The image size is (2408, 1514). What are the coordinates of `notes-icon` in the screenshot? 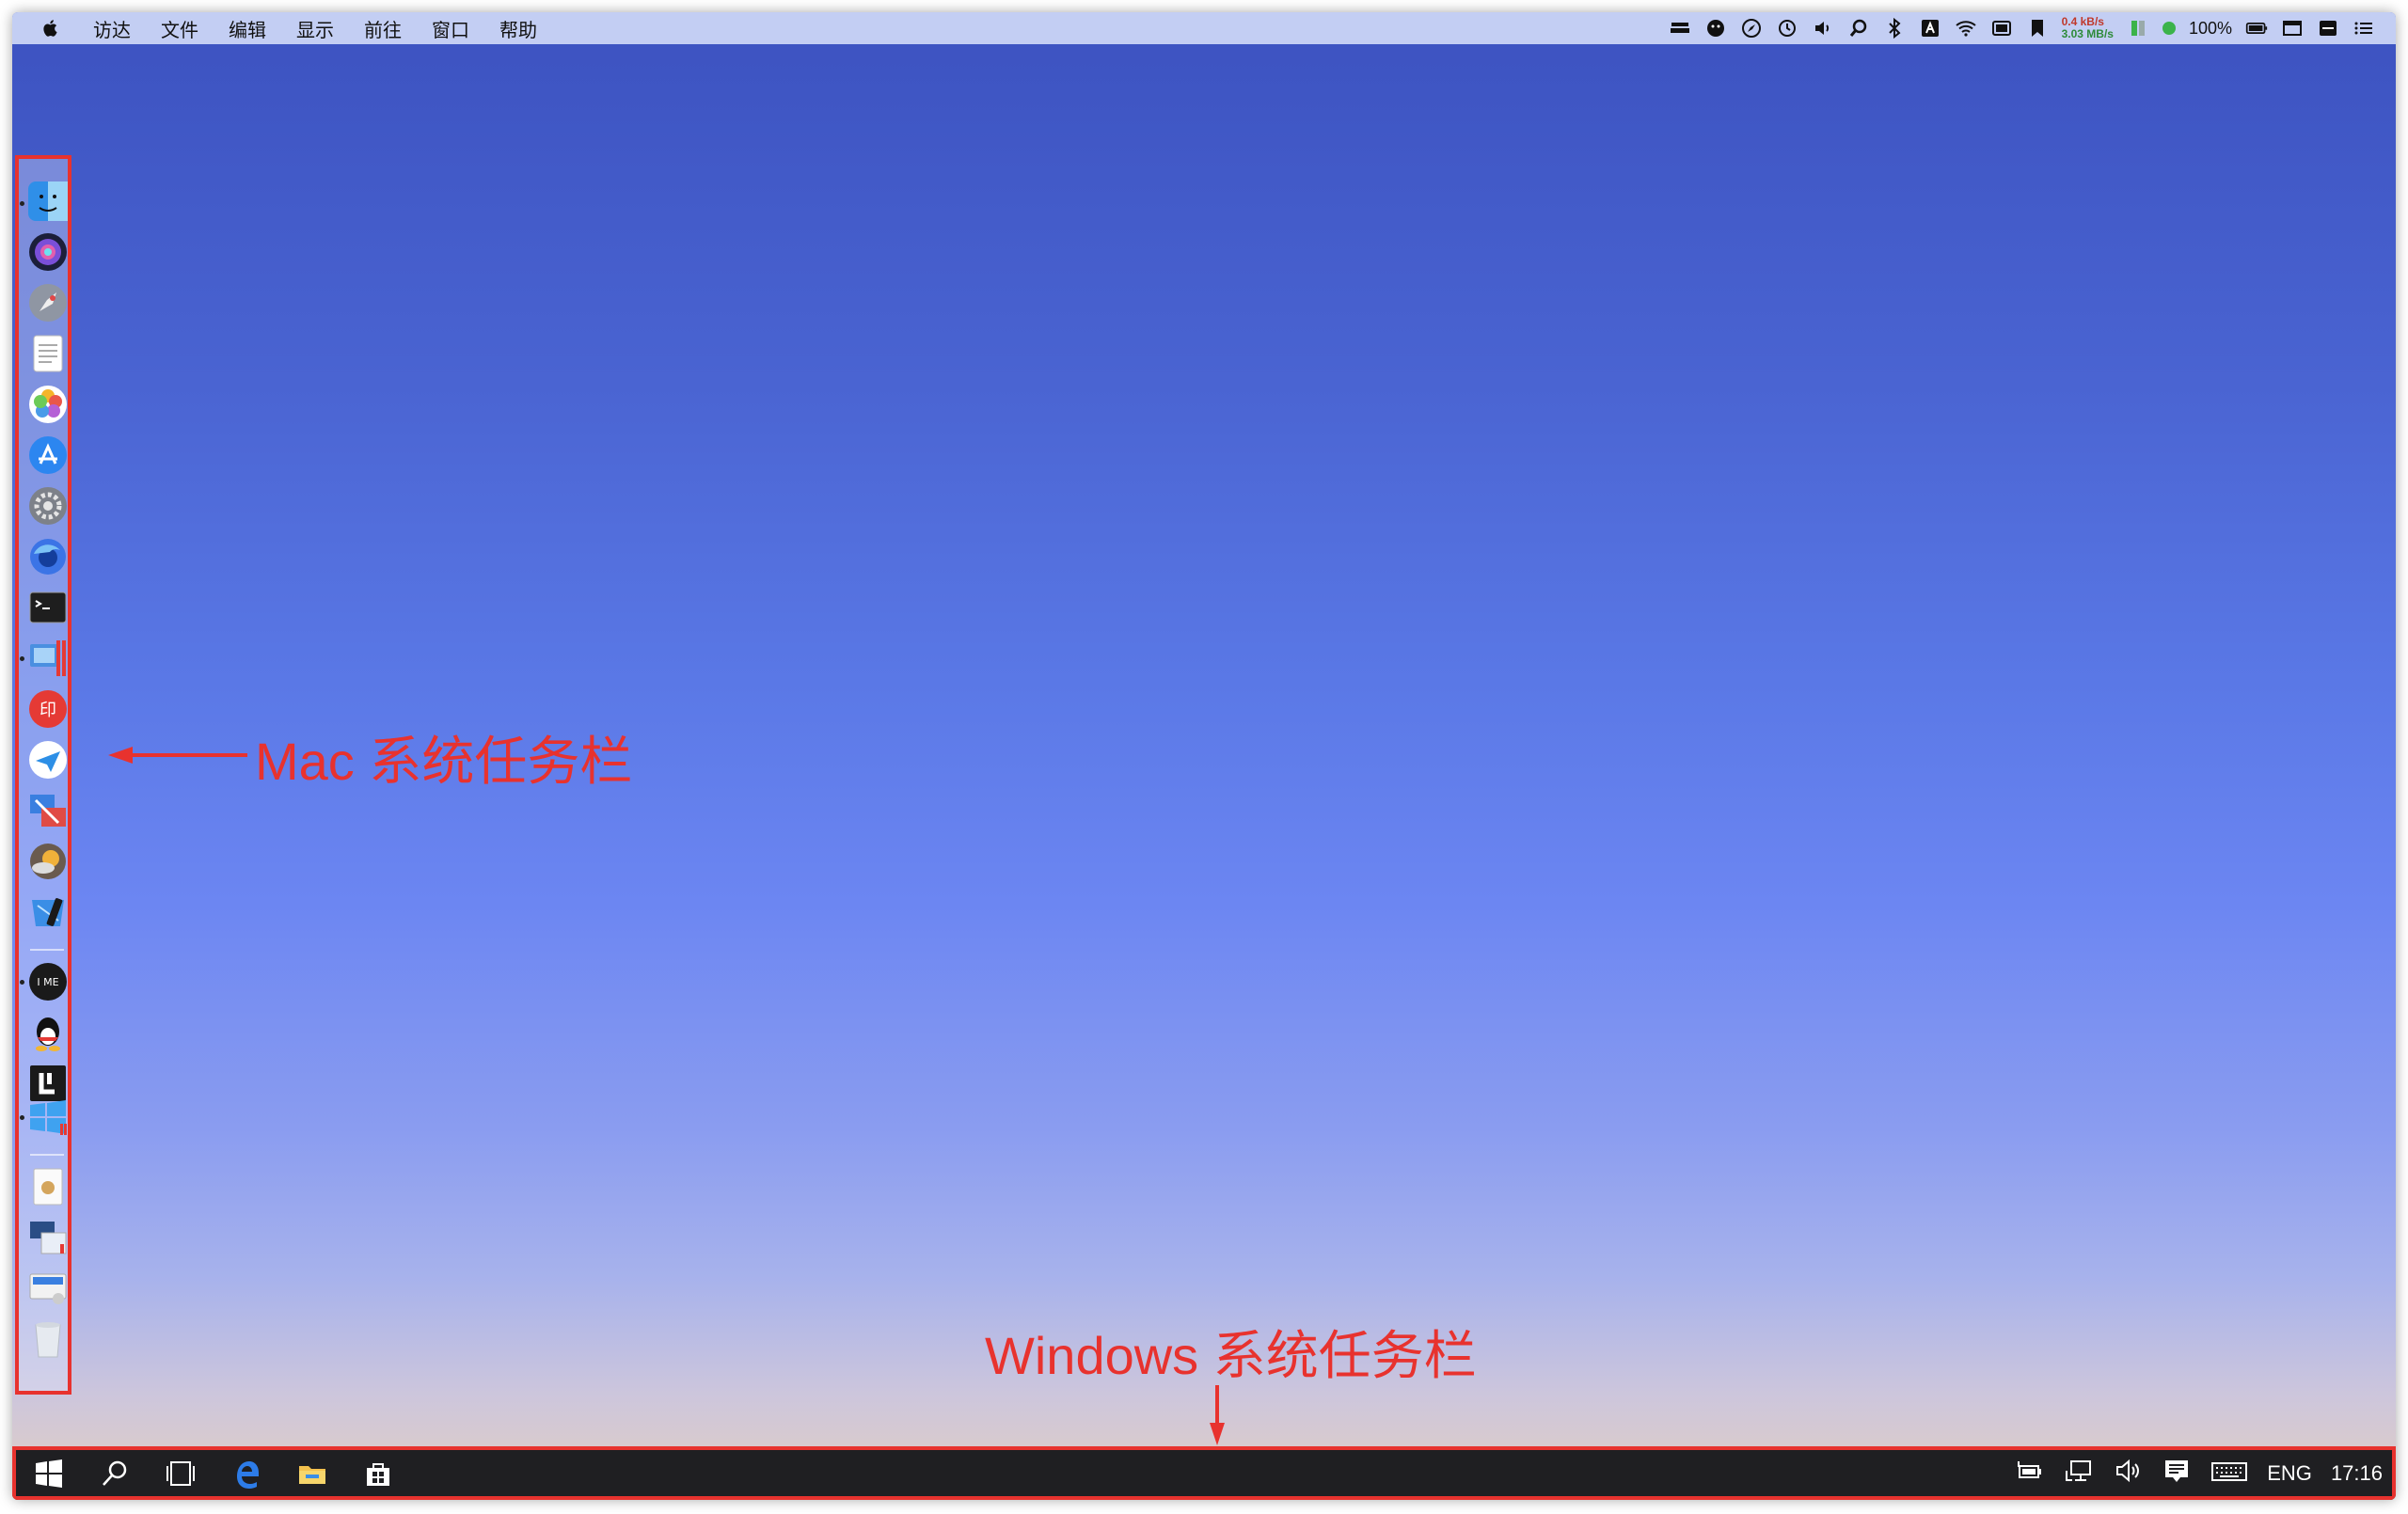 It's located at (48, 353).